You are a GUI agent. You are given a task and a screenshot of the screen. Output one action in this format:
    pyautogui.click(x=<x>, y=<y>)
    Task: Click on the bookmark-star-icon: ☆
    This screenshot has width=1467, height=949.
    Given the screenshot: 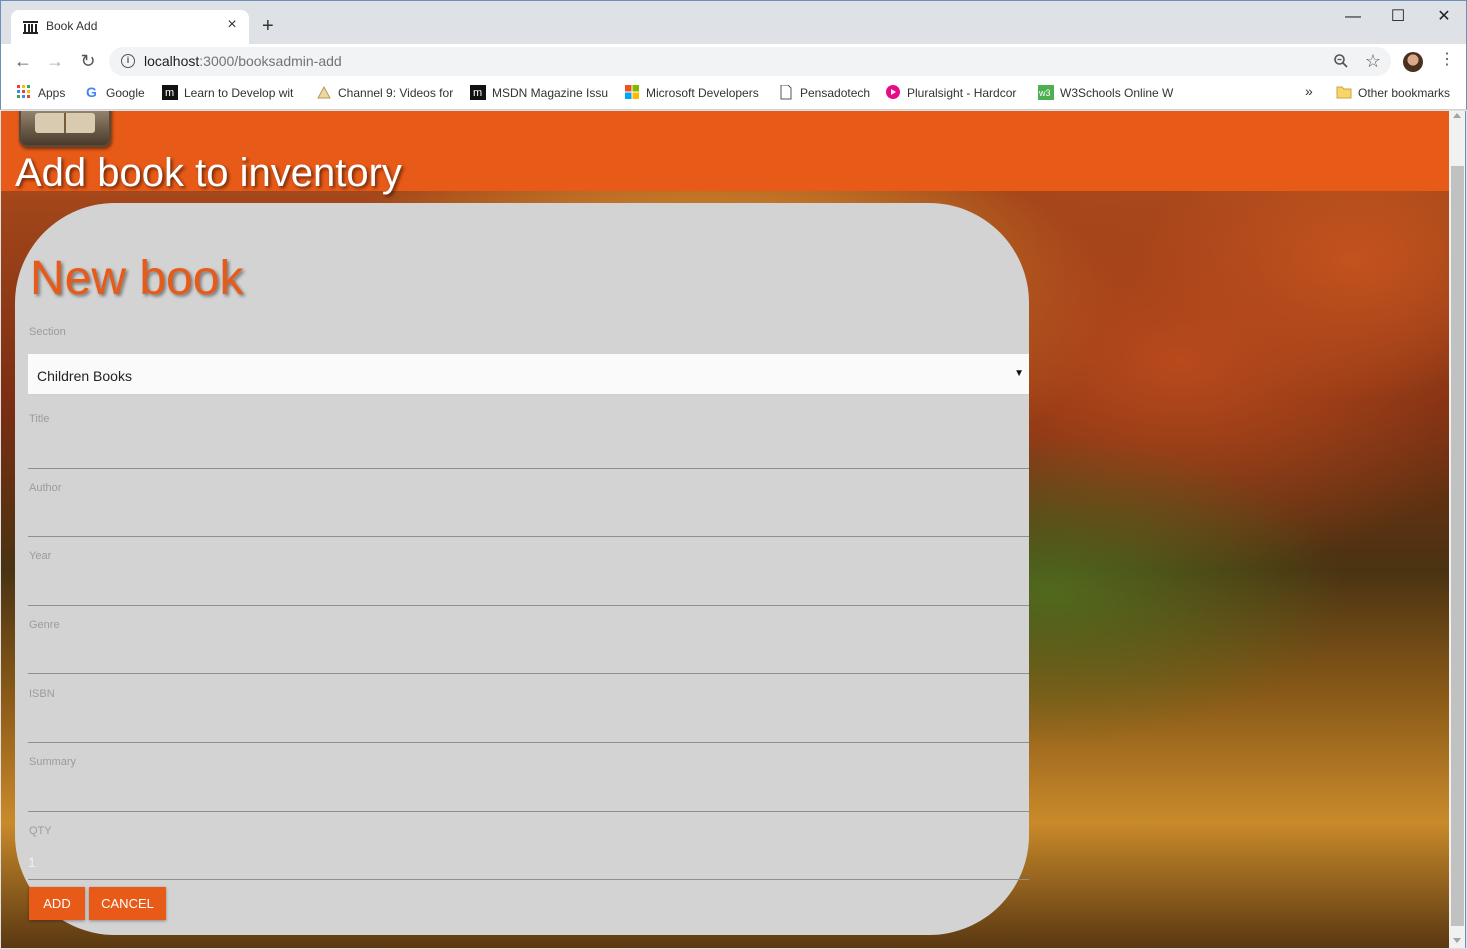 What is the action you would take?
    pyautogui.click(x=1373, y=61)
    